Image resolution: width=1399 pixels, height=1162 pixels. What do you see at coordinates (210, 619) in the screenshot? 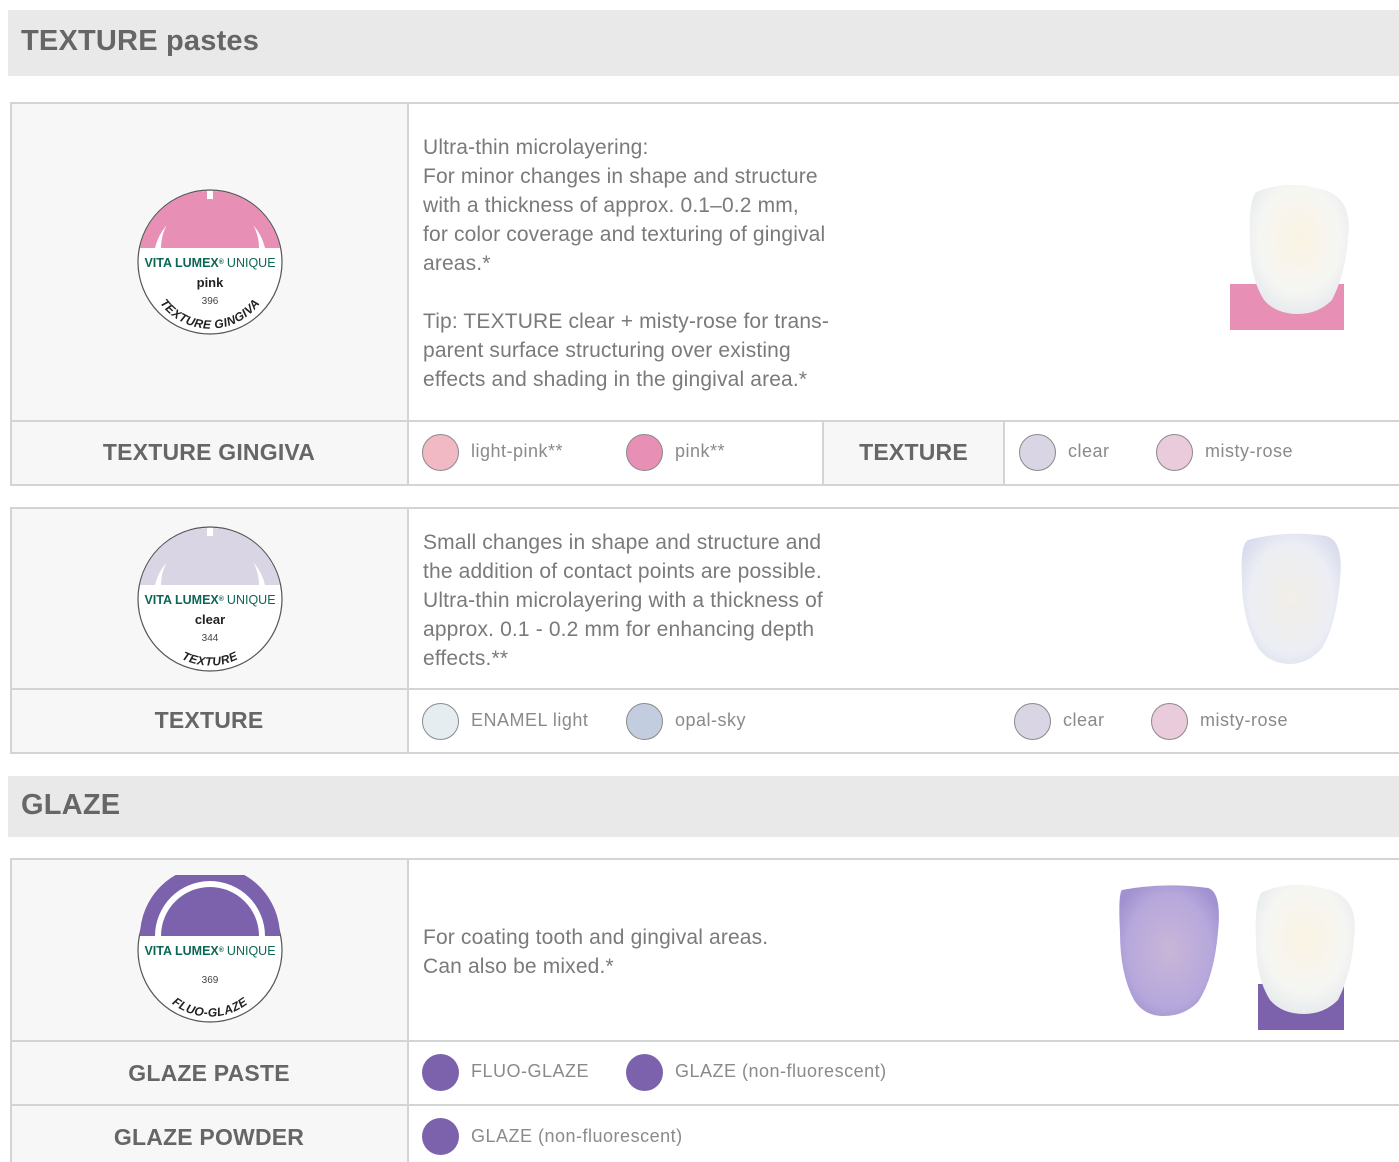
I see `jar-shade: clear` at bounding box center [210, 619].